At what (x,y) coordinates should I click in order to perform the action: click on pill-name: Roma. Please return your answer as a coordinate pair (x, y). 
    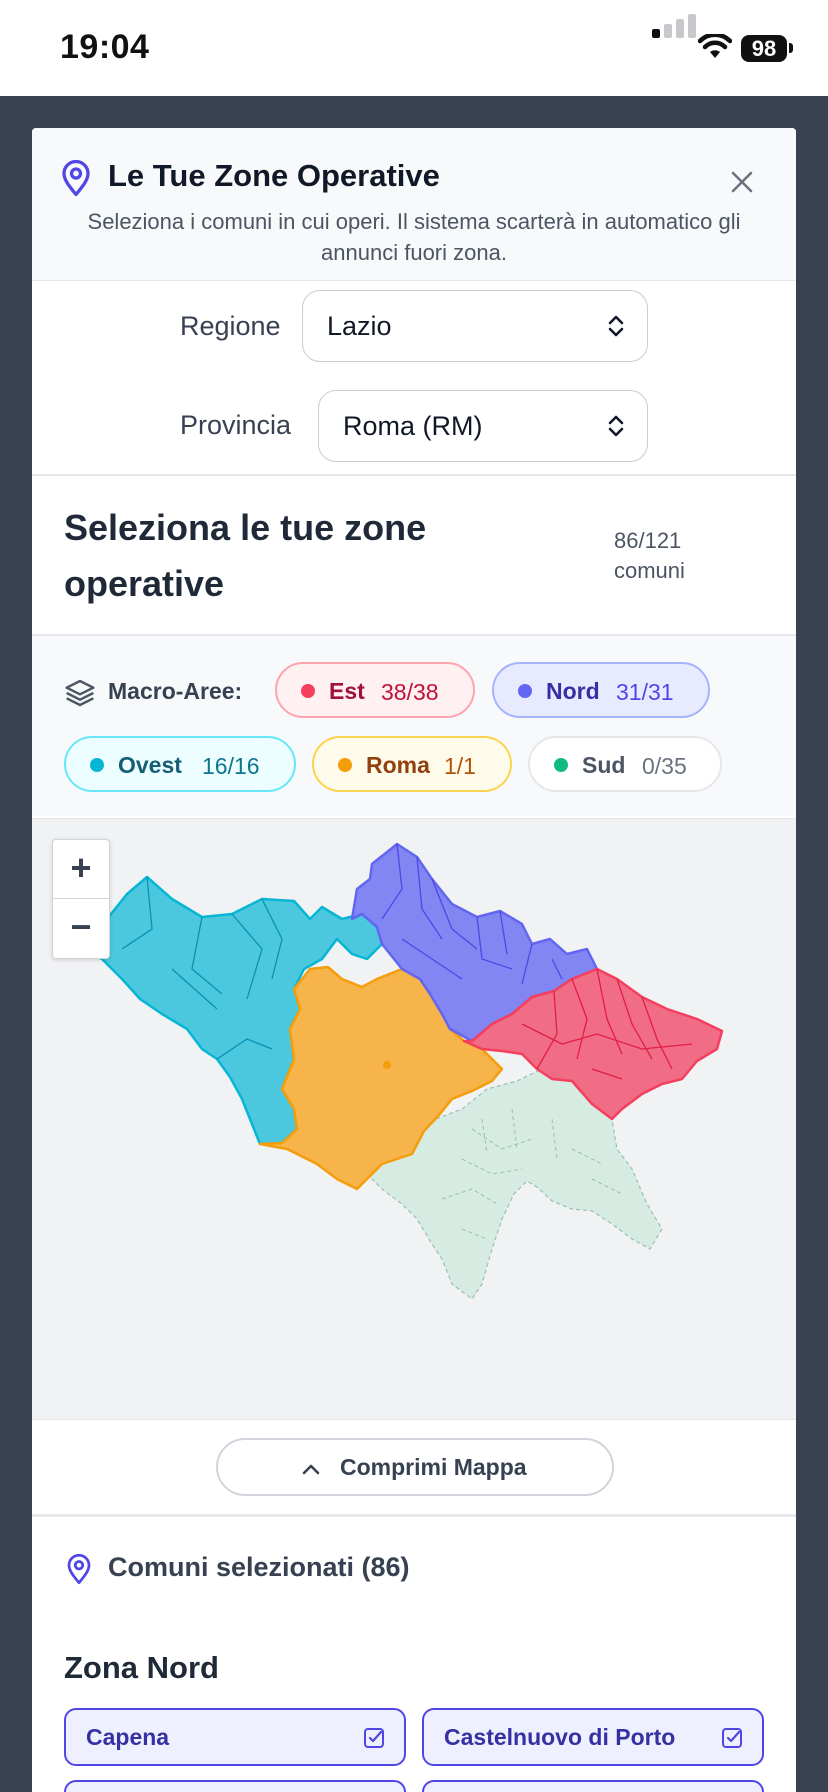
    Looking at the image, I should click on (398, 765).